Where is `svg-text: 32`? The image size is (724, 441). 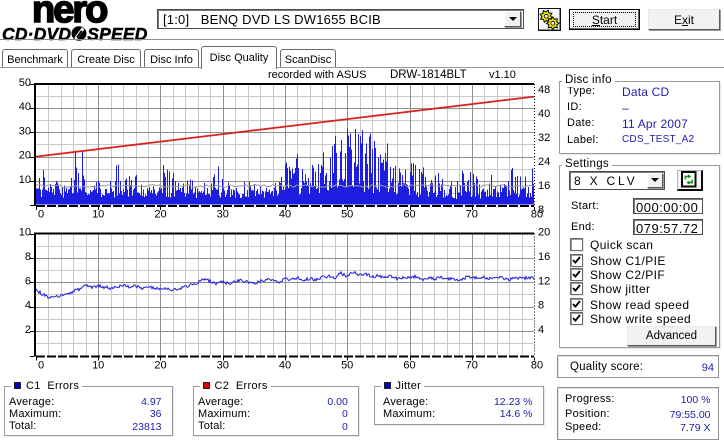
svg-text: 32 is located at coordinates (544, 138).